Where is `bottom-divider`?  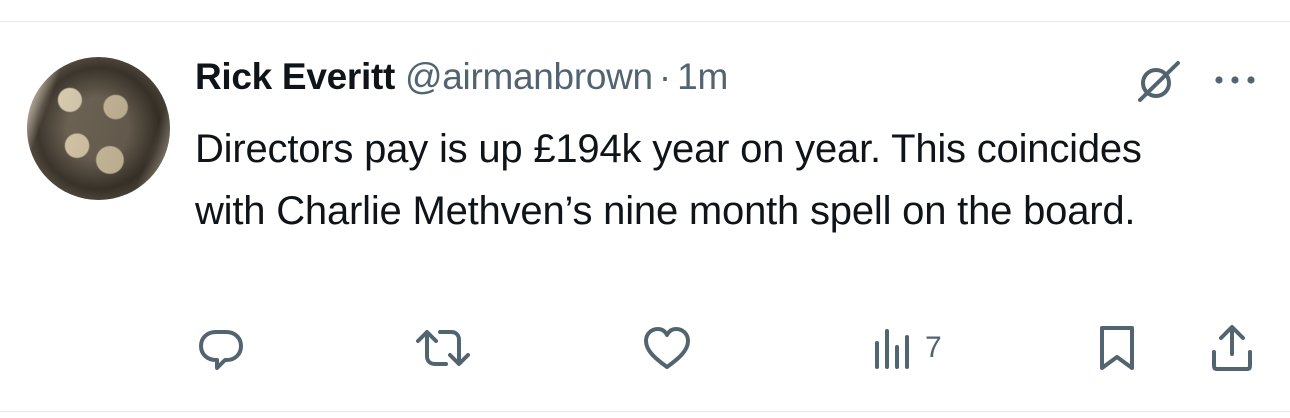 bottom-divider is located at coordinates (645, 411).